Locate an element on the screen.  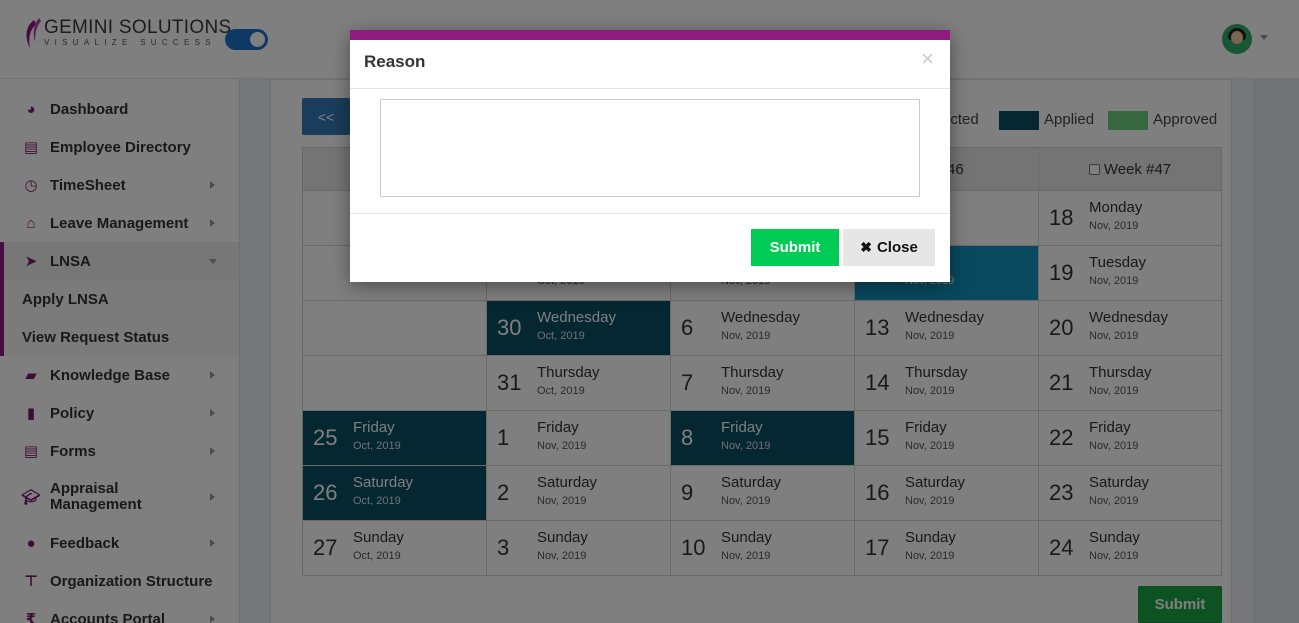
modal-title: Reason is located at coordinates (395, 61).